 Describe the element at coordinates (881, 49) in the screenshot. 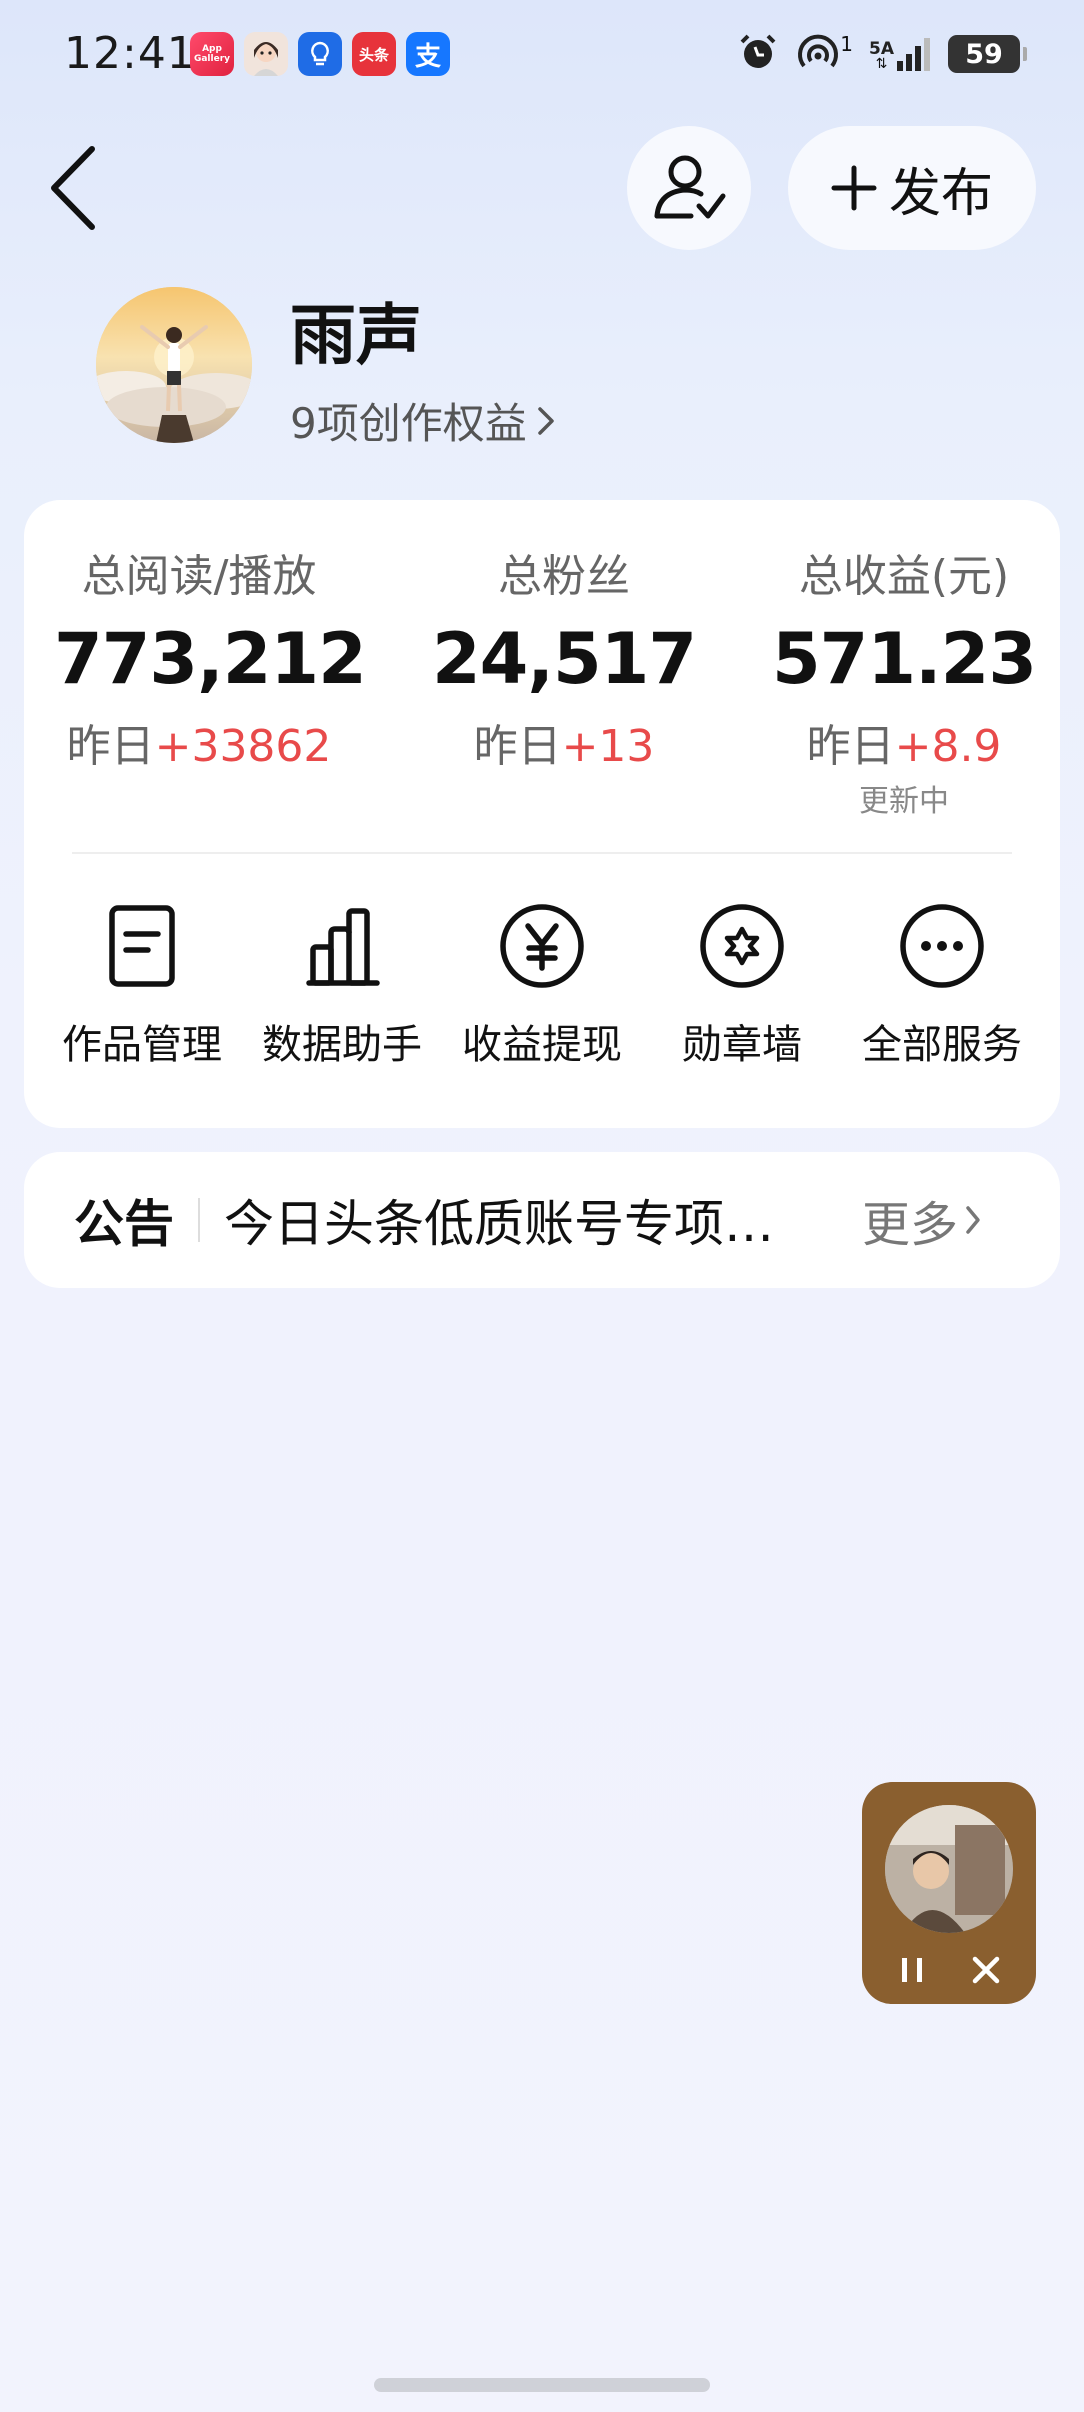

I see `network-type: 5A` at that location.